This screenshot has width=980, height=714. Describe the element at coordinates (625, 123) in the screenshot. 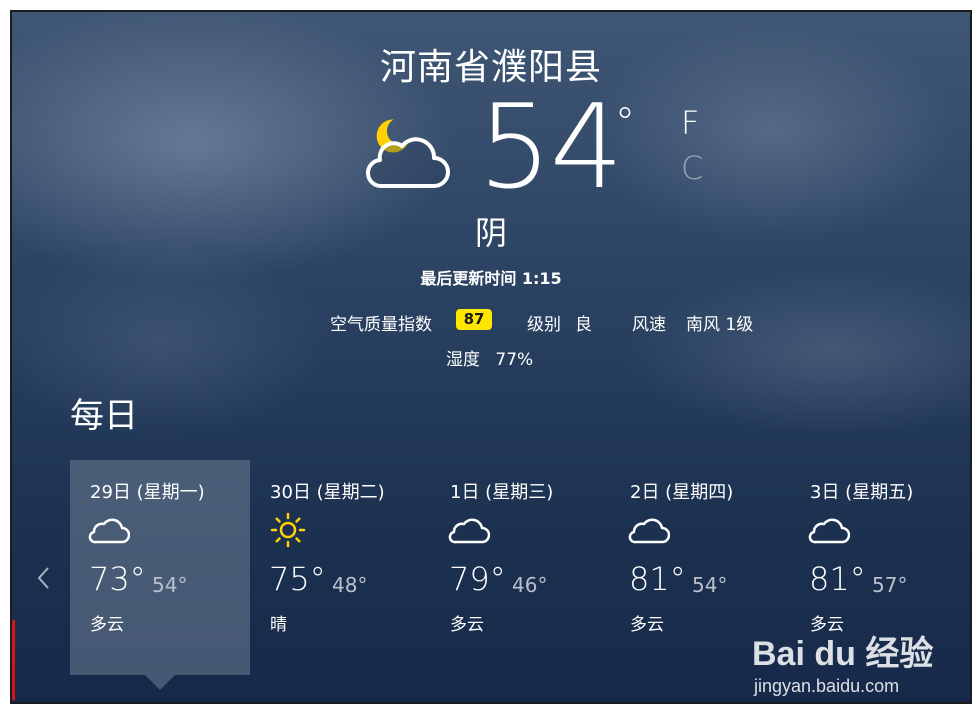

I see `degree-symbol: °` at that location.